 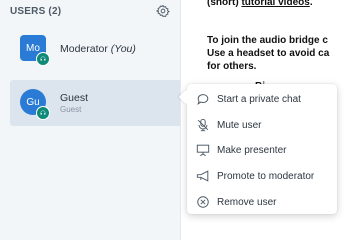 I want to click on remove-circle-icon, so click(x=203, y=202).